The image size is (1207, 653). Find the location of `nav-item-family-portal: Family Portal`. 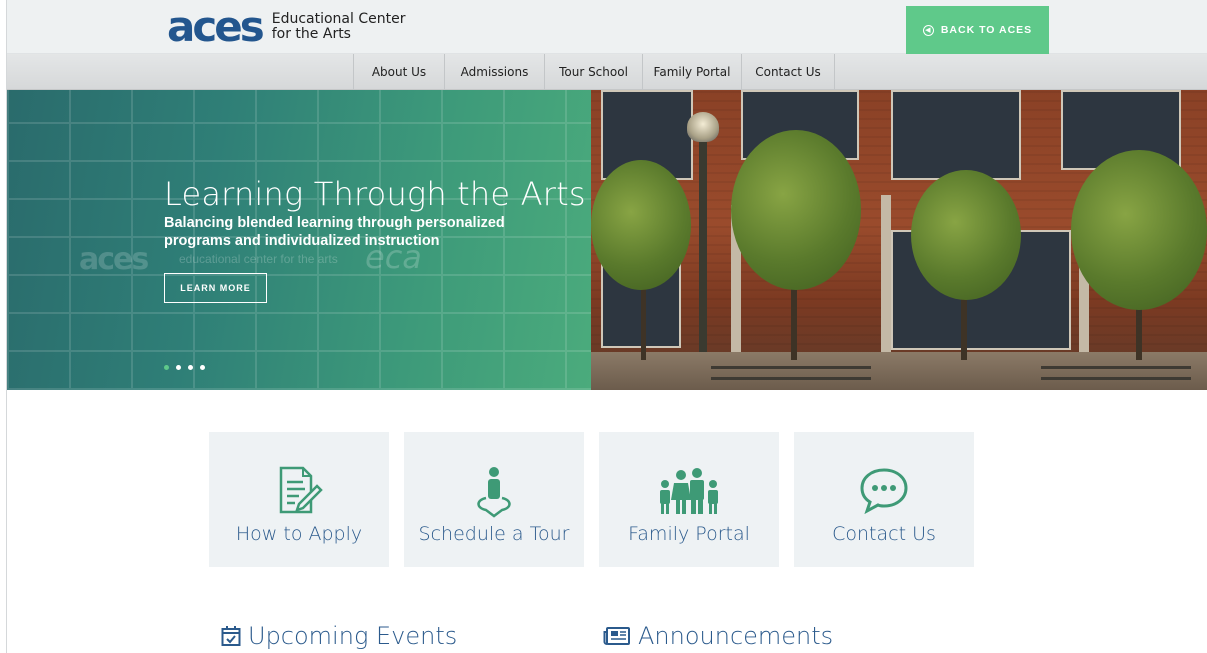

nav-item-family-portal: Family Portal is located at coordinates (691, 72).